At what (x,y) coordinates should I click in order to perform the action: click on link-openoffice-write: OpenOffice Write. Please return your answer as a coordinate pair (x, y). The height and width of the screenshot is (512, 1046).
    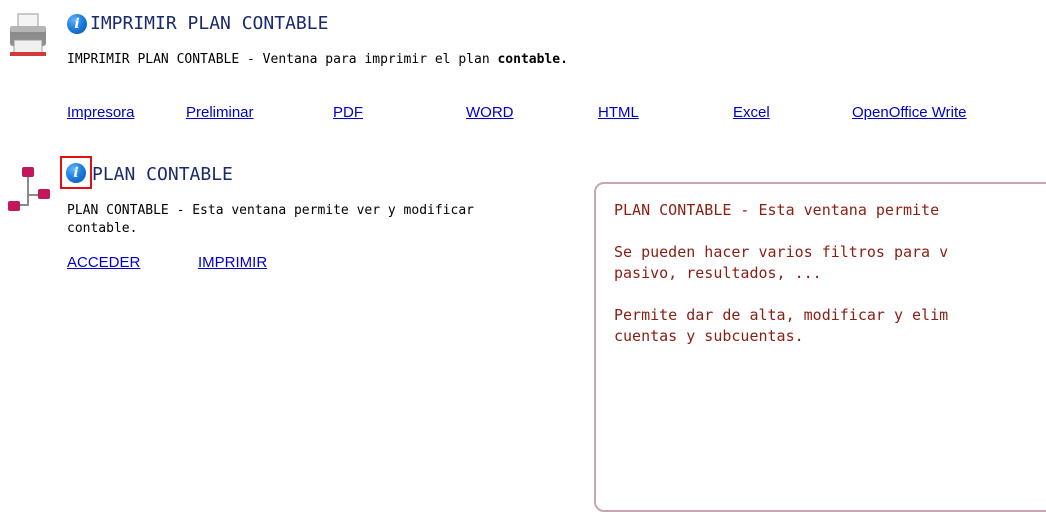
    Looking at the image, I should click on (909, 112).